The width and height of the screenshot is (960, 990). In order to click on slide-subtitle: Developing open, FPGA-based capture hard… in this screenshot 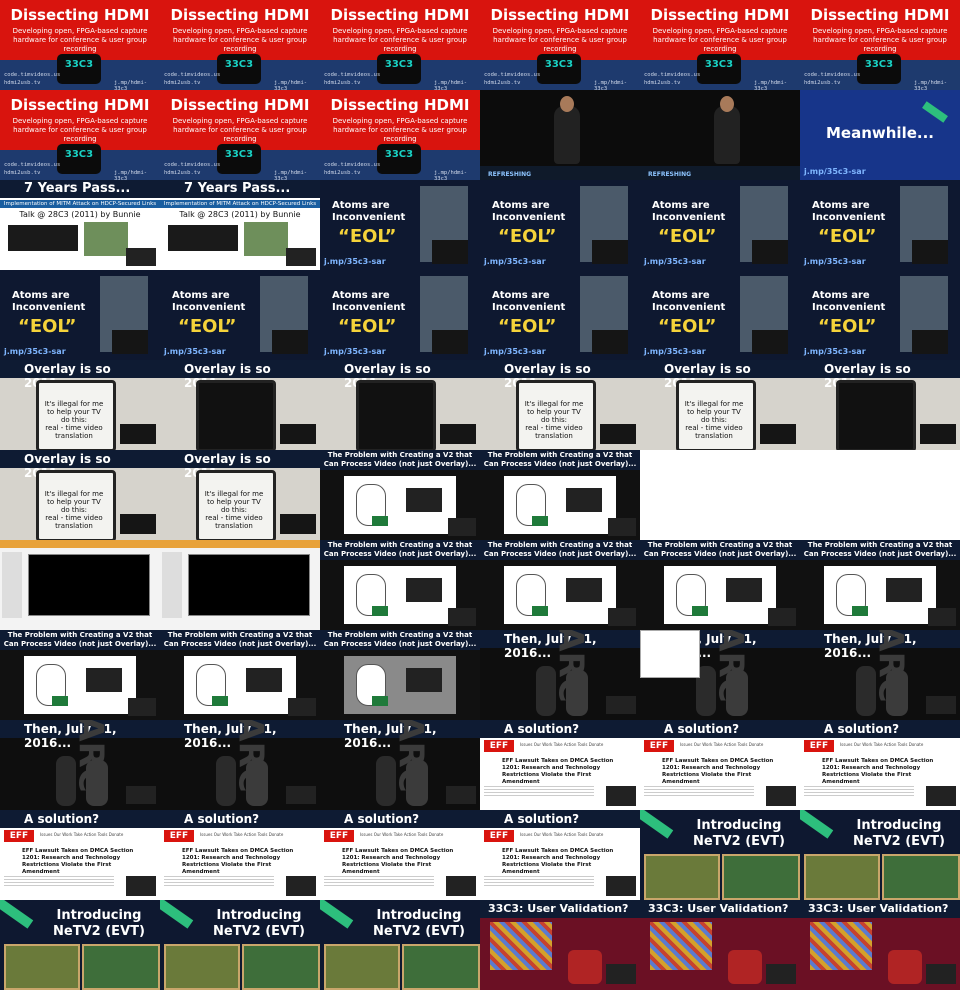, I will do `click(400, 130)`.